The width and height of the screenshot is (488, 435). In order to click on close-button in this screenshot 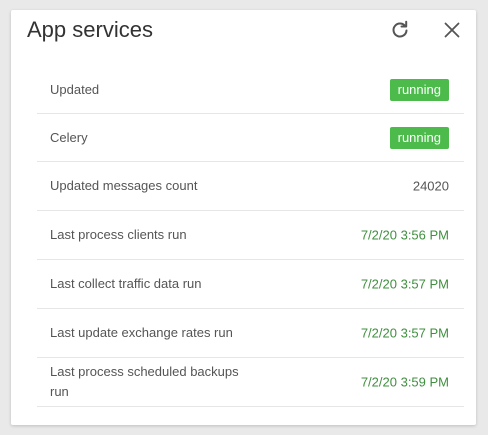, I will do `click(452, 30)`.